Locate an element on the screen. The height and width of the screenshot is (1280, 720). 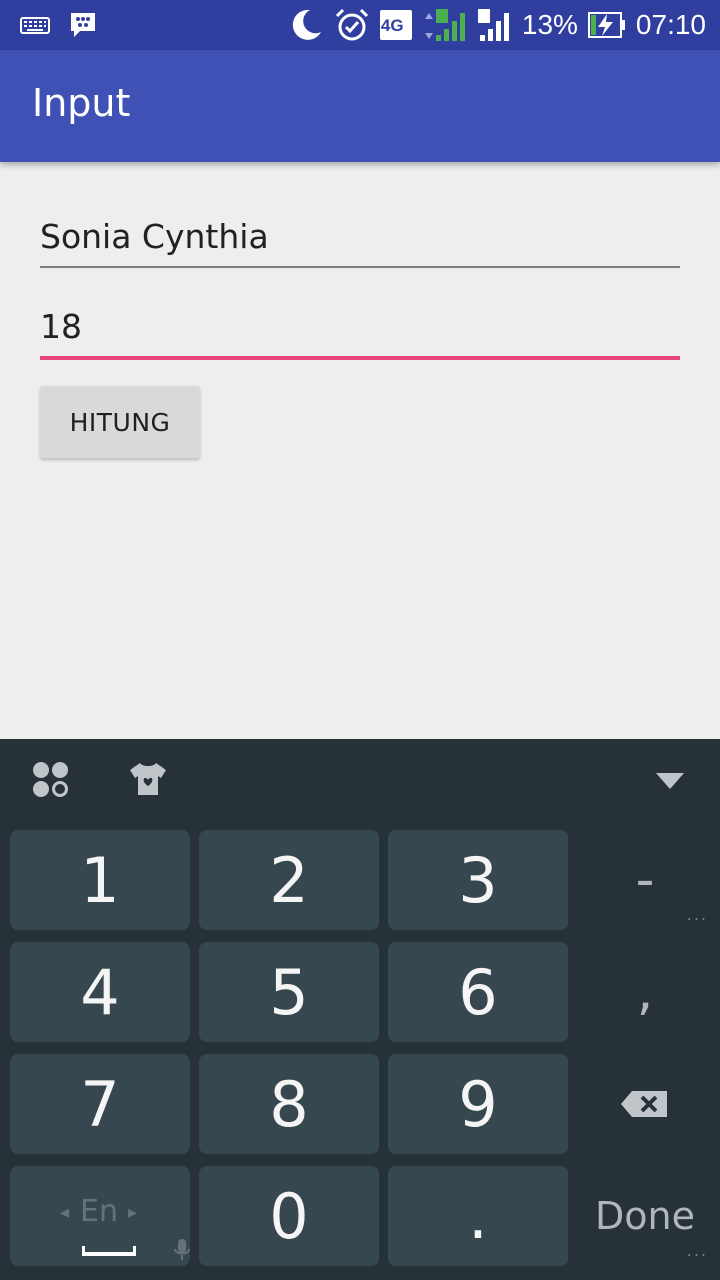
keyboard-icon is located at coordinates (35, 25).